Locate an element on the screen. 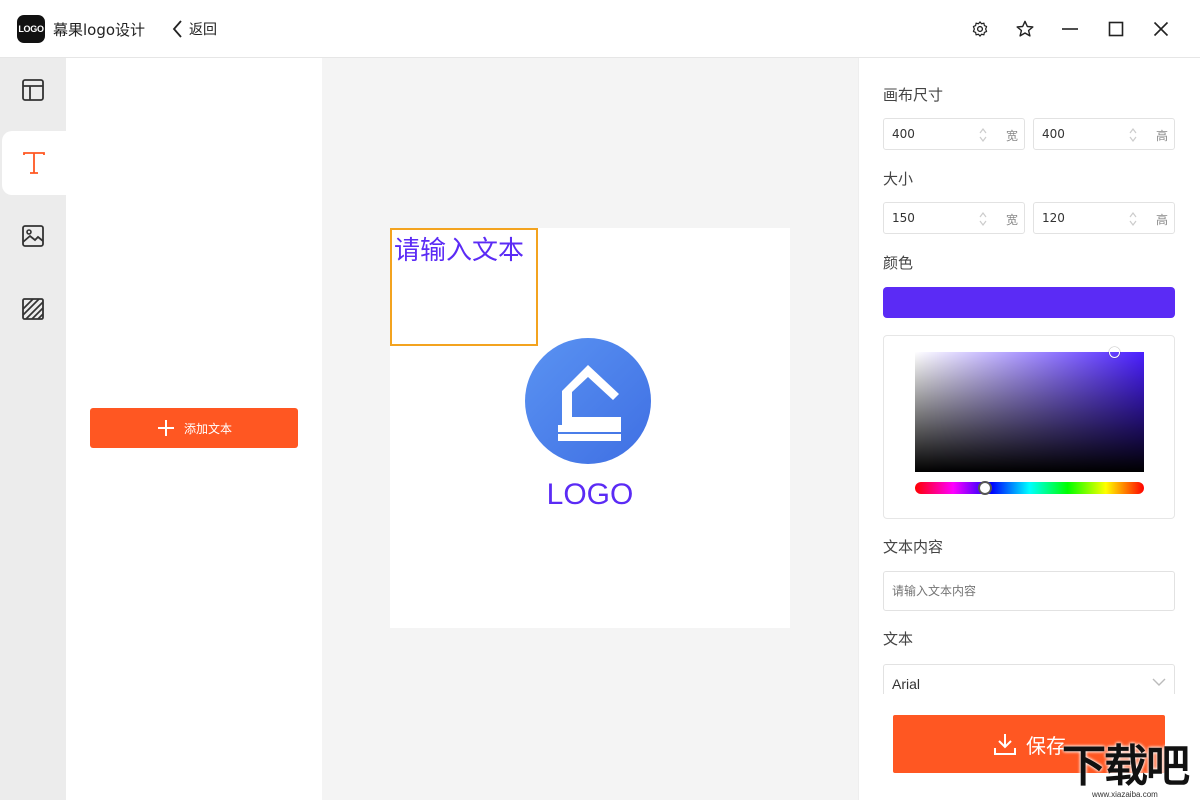 Image resolution: width=1200 pixels, height=800 pixels. tool-rail is located at coordinates (33, 429).